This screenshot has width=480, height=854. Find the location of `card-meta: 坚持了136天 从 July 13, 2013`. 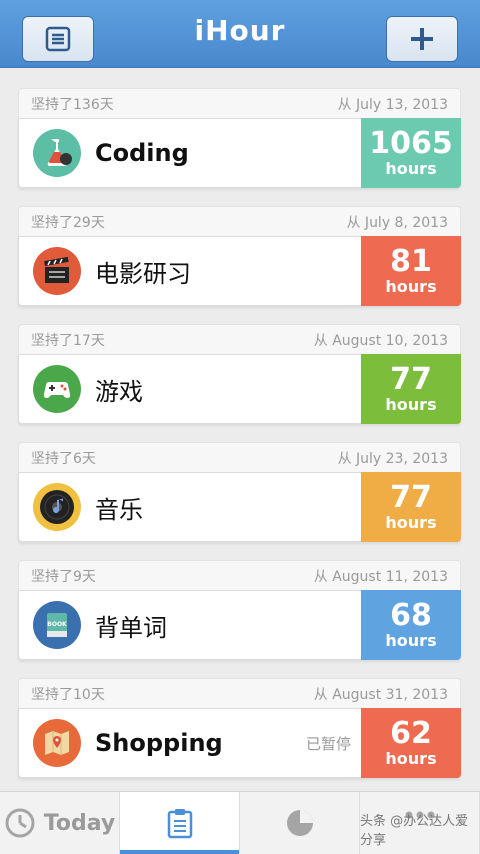

card-meta: 坚持了136天 从 July 13, 2013 is located at coordinates (239, 103).